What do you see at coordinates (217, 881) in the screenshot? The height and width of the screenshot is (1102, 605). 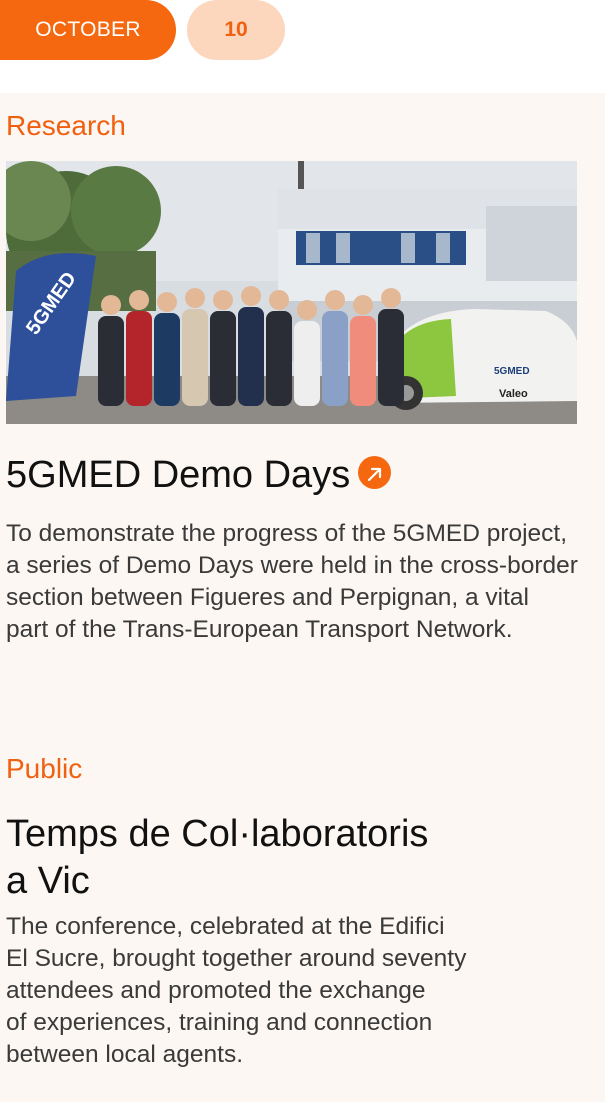 I see `article-title-2-line2: a Vic` at bounding box center [217, 881].